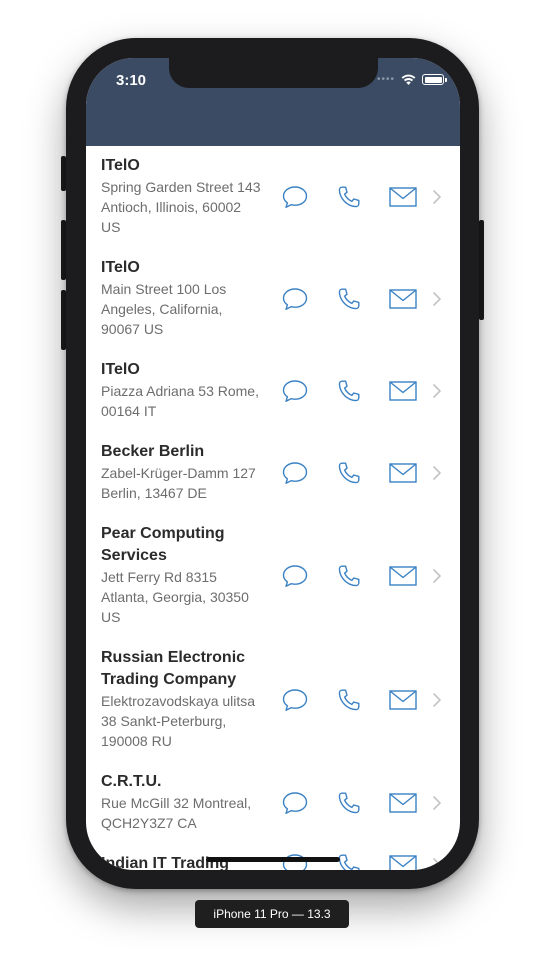 Image resolution: width=545 pixels, height=964 pixels. Describe the element at coordinates (131, 781) in the screenshot. I see `contact-name: C.R.T.U.` at that location.